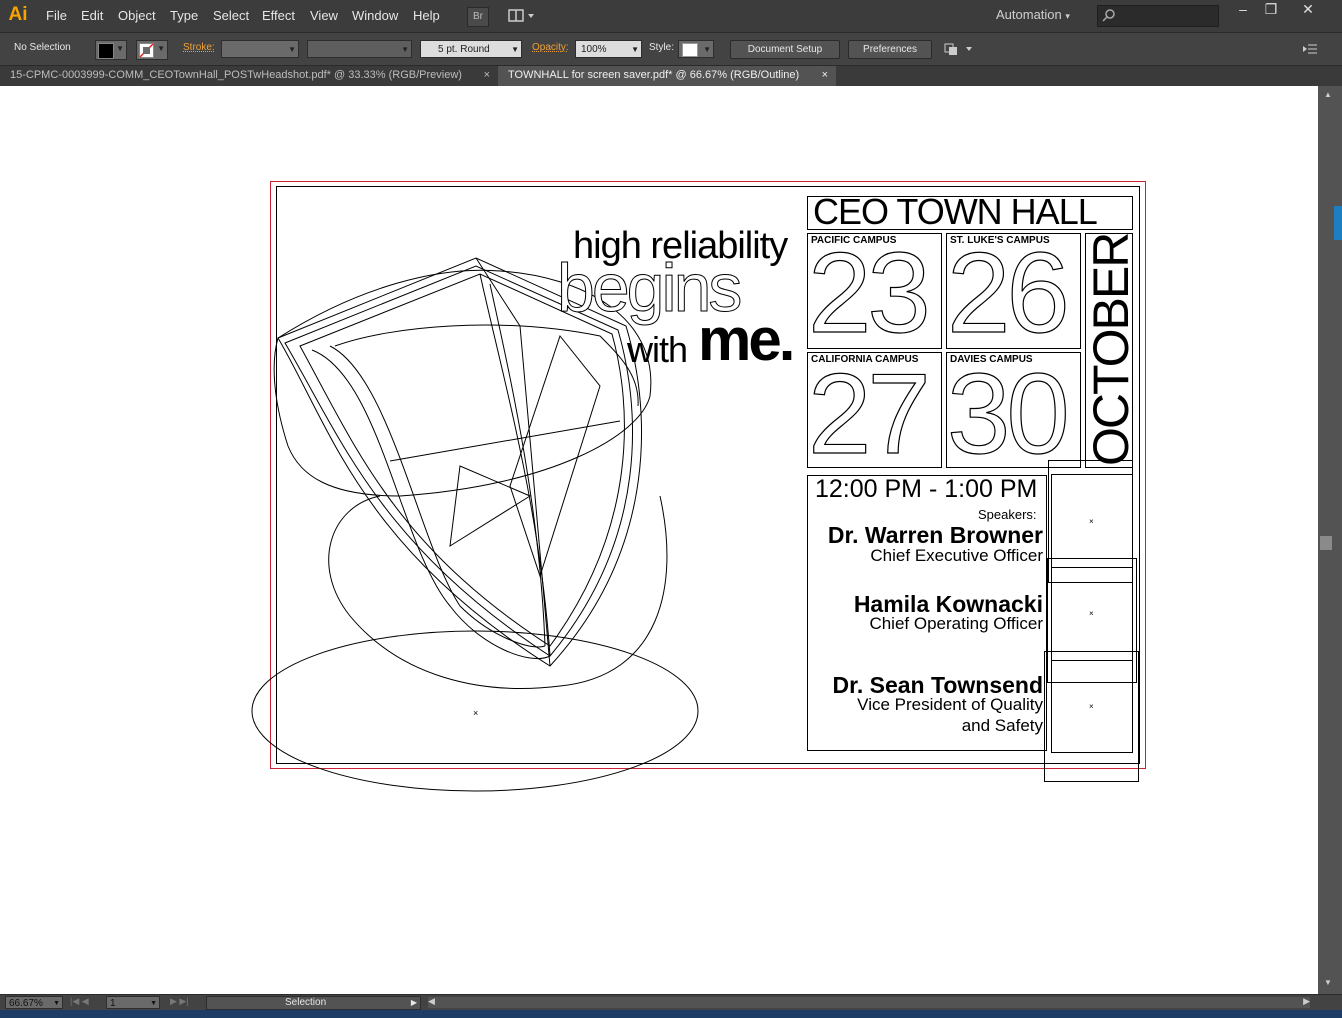 The width and height of the screenshot is (1342, 1018). Describe the element at coordinates (662, 47) in the screenshot. I see `style-label: Style:` at that location.